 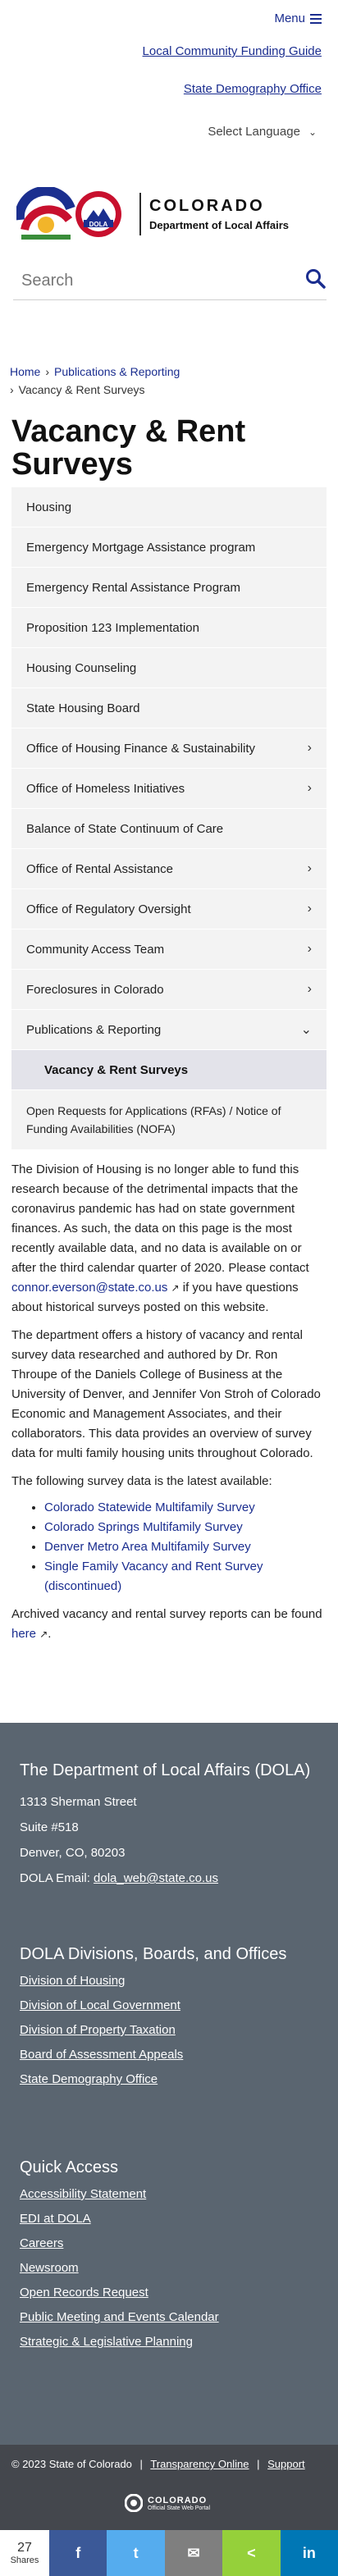 I want to click on sidebar-item-publications-reporting: Publications & Reporting ⌄, so click(x=169, y=1030).